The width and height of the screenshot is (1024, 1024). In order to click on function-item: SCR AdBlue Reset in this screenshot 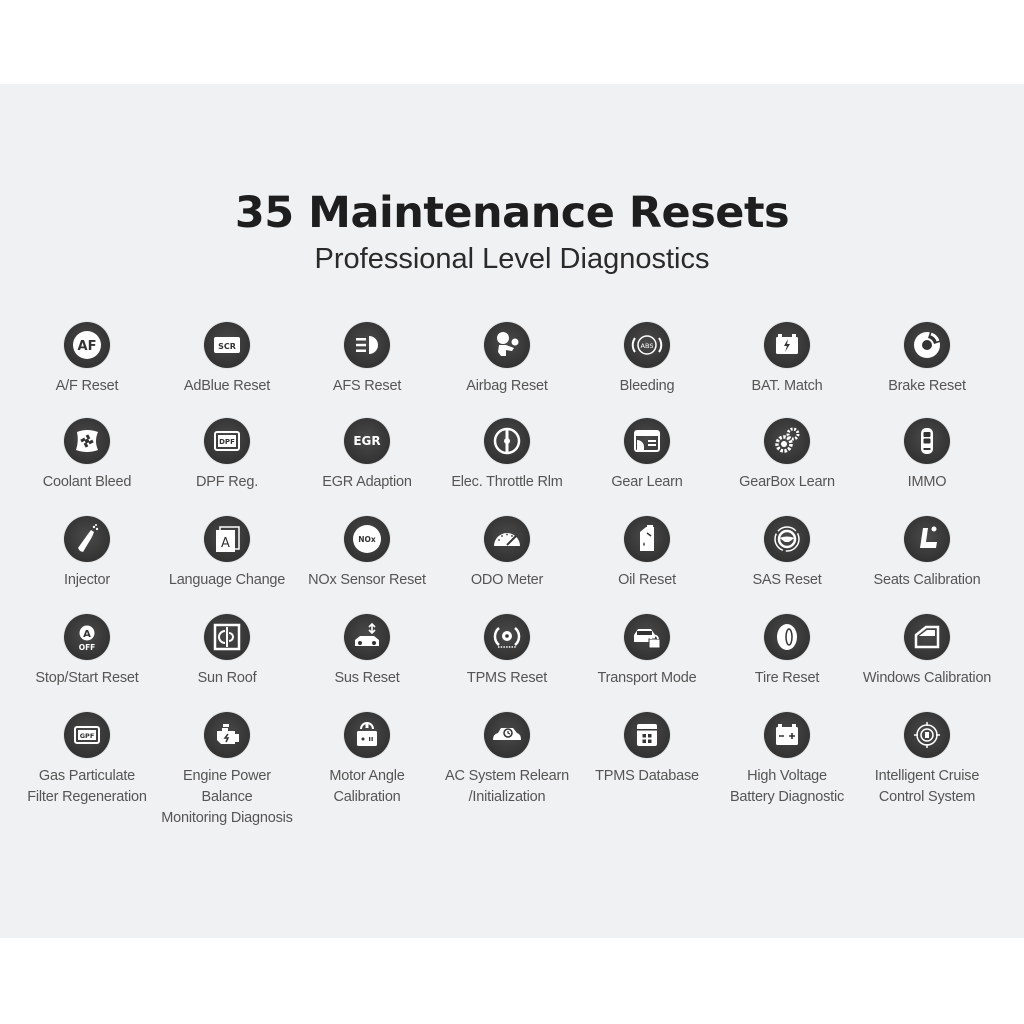, I will do `click(227, 359)`.